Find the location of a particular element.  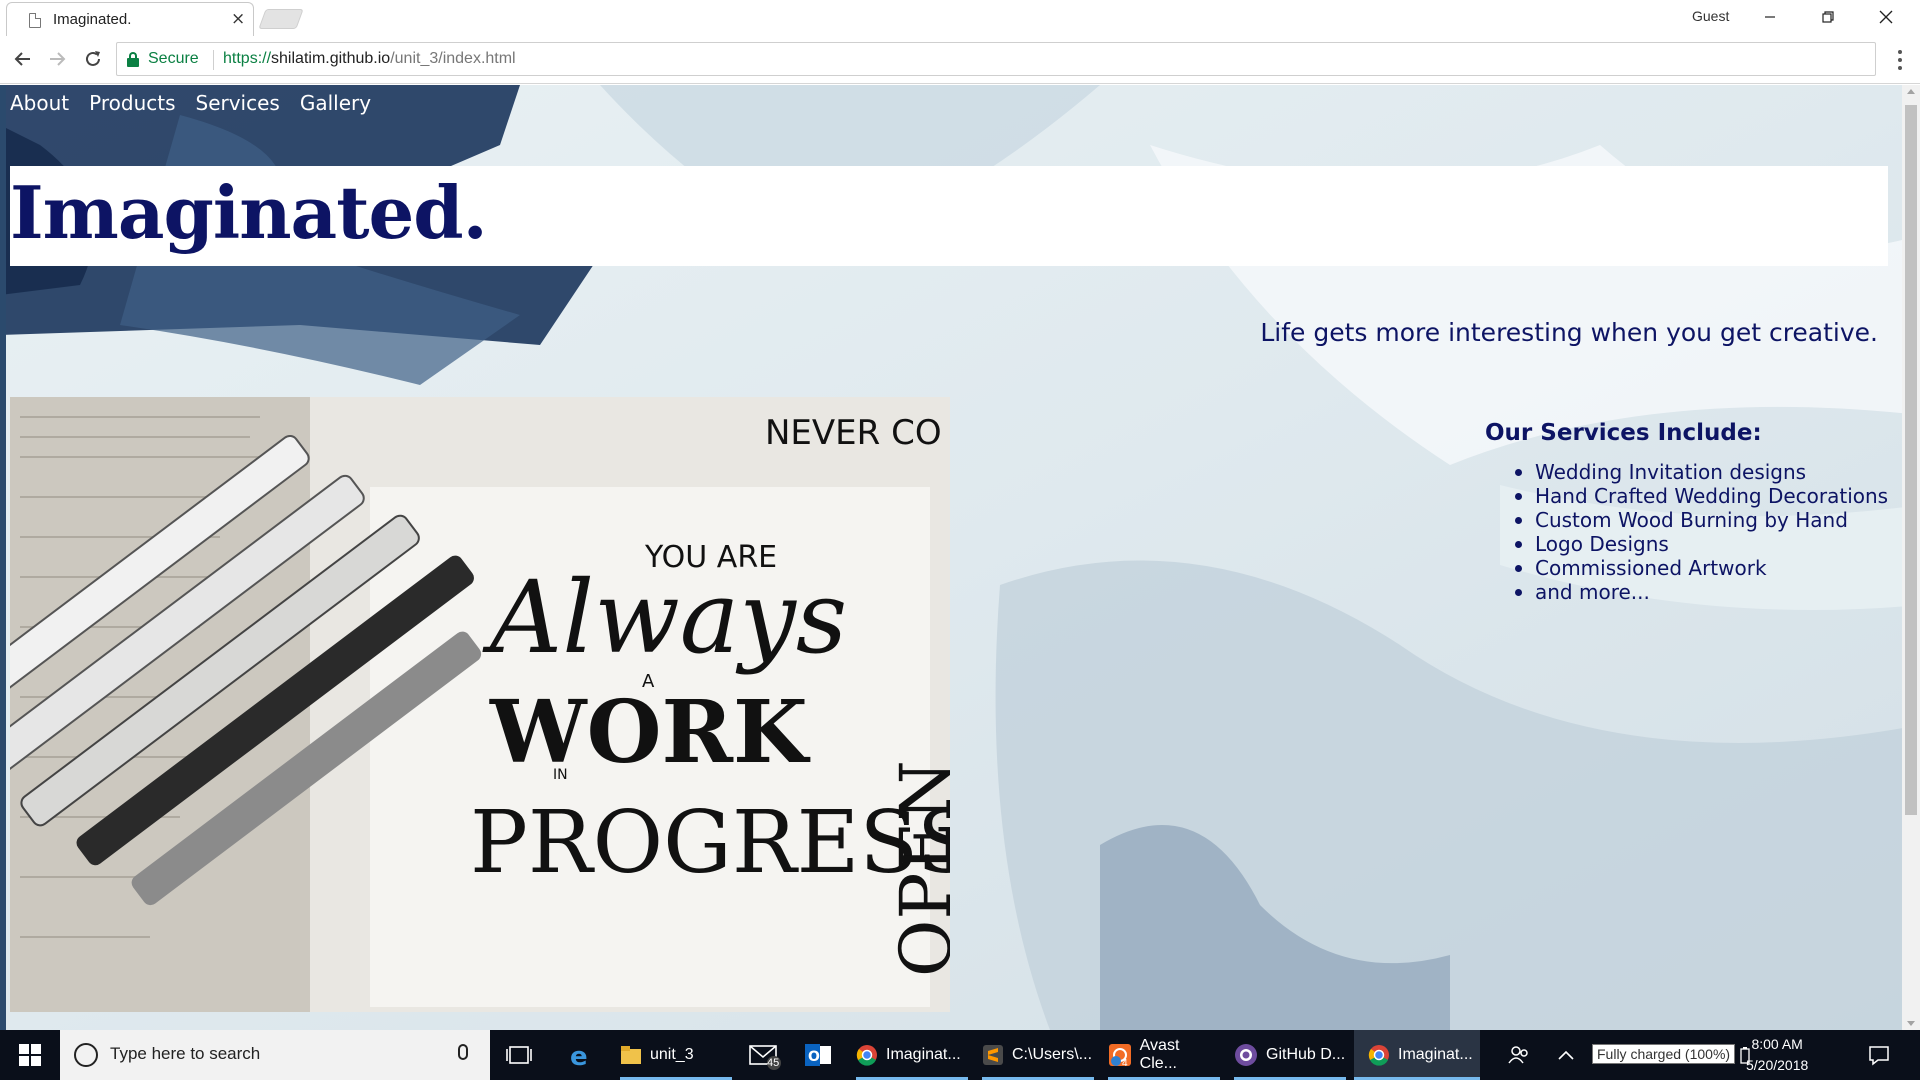

microphone-icon is located at coordinates (463, 1052).